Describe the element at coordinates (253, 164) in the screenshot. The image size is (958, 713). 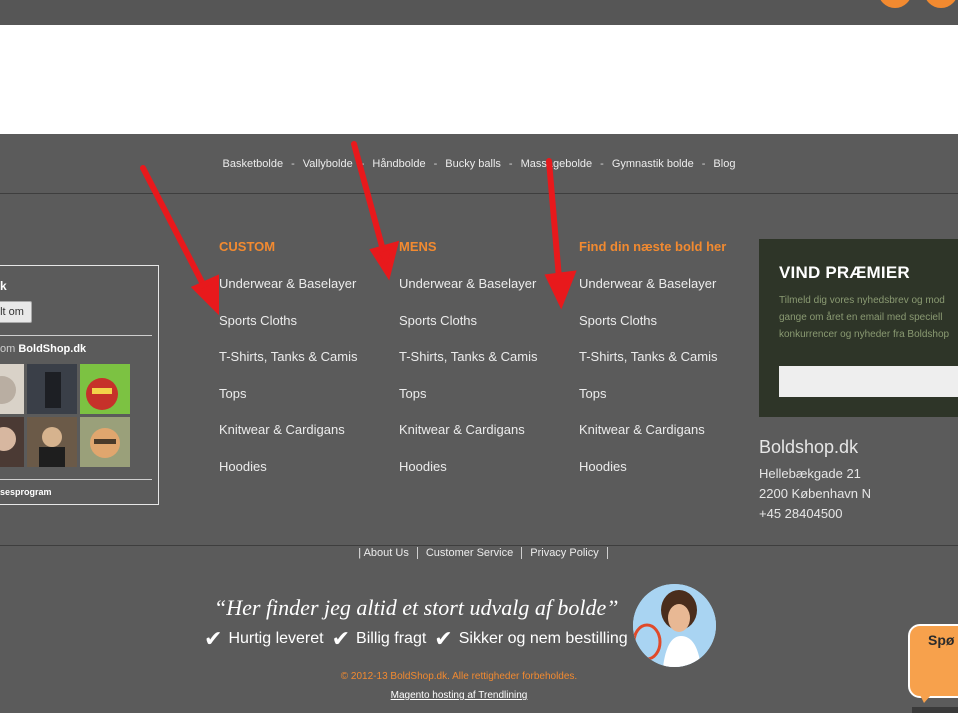
I see `category-nav-link: Basketbolde` at that location.